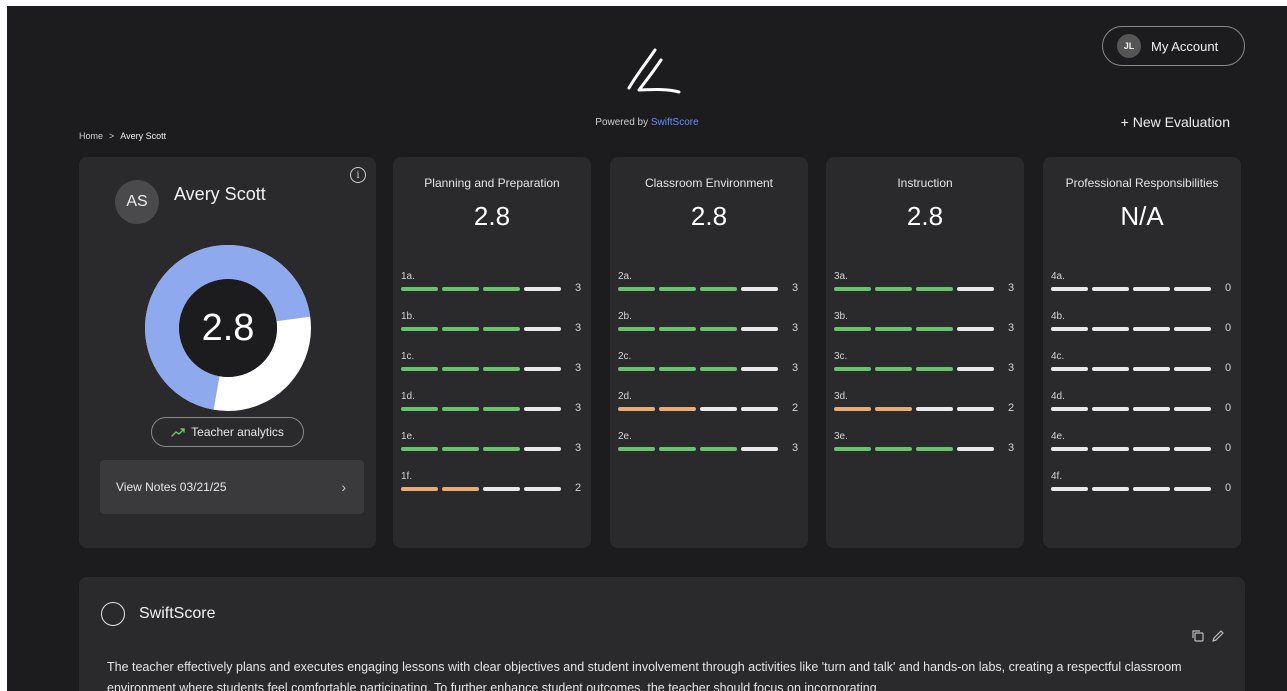 This screenshot has width=1287, height=691. I want to click on component-row: 3b. 3, so click(924, 331).